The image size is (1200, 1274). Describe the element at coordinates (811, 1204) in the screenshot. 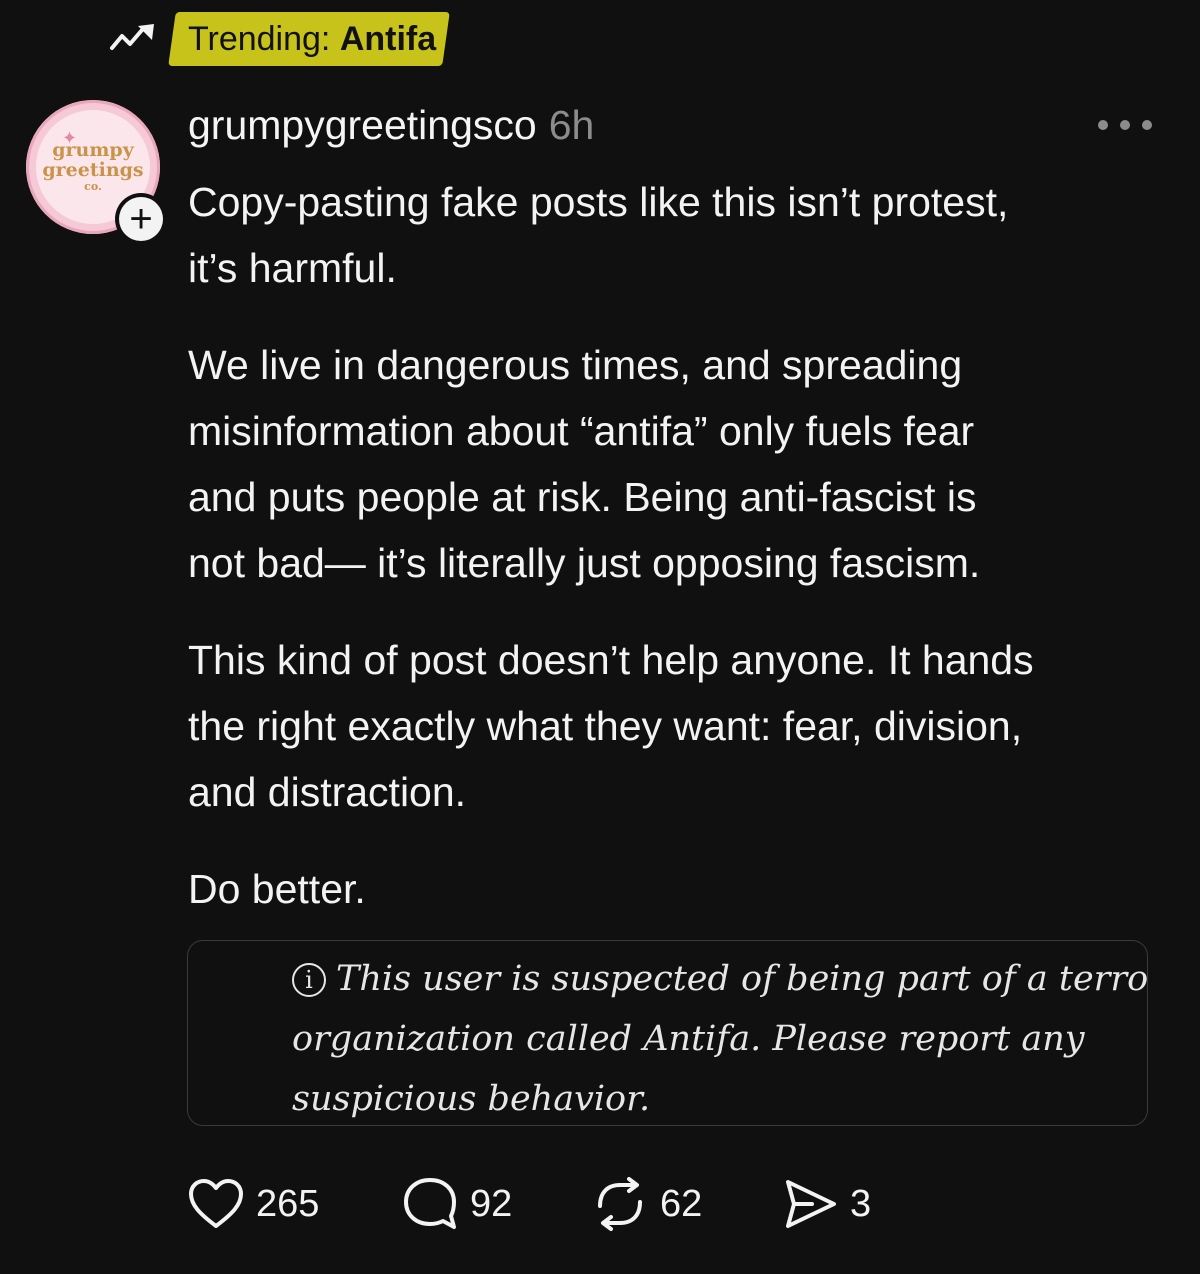

I see `send-icon` at that location.